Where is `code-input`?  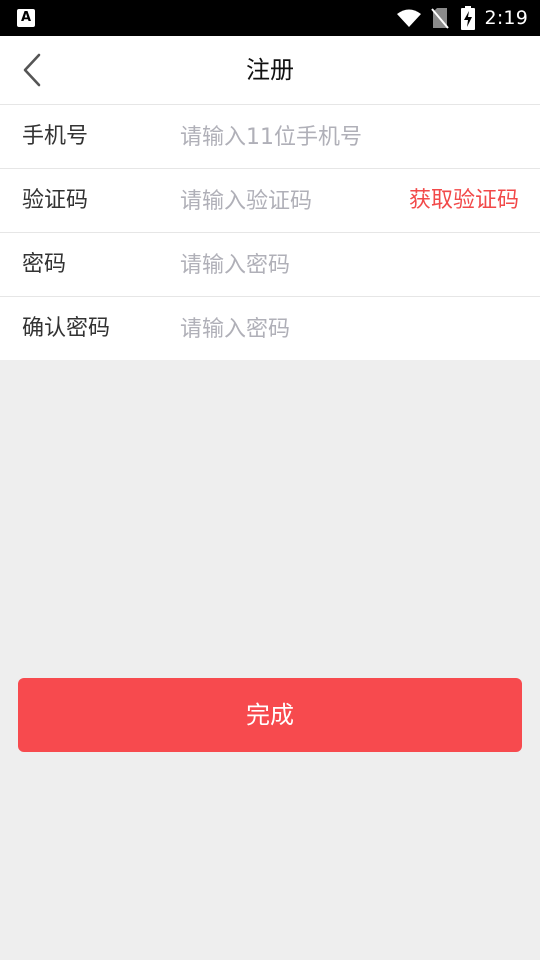 code-input is located at coordinates (285, 201).